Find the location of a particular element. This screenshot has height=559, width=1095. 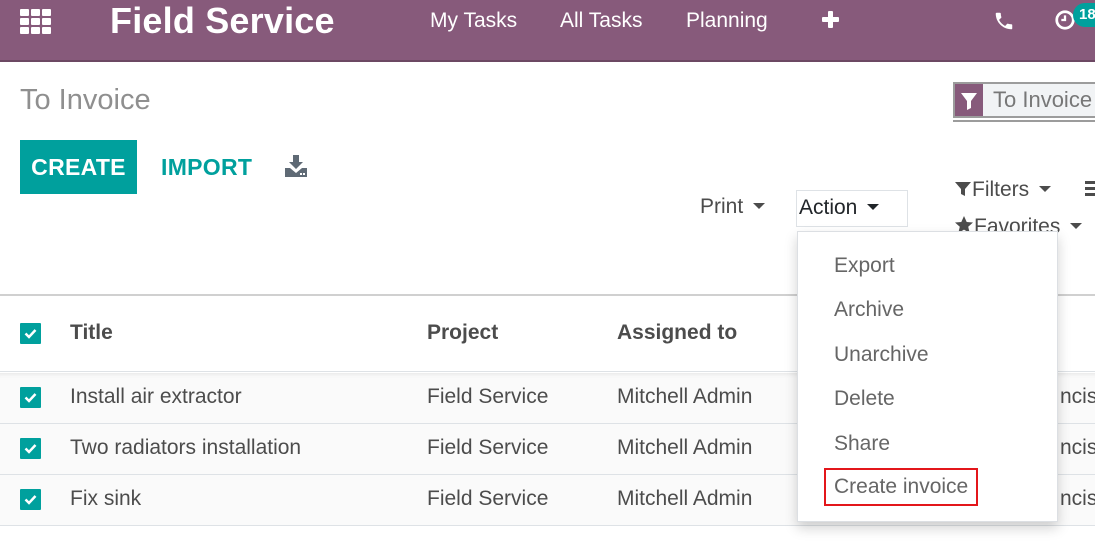

phone-icon is located at coordinates (1004, 21).